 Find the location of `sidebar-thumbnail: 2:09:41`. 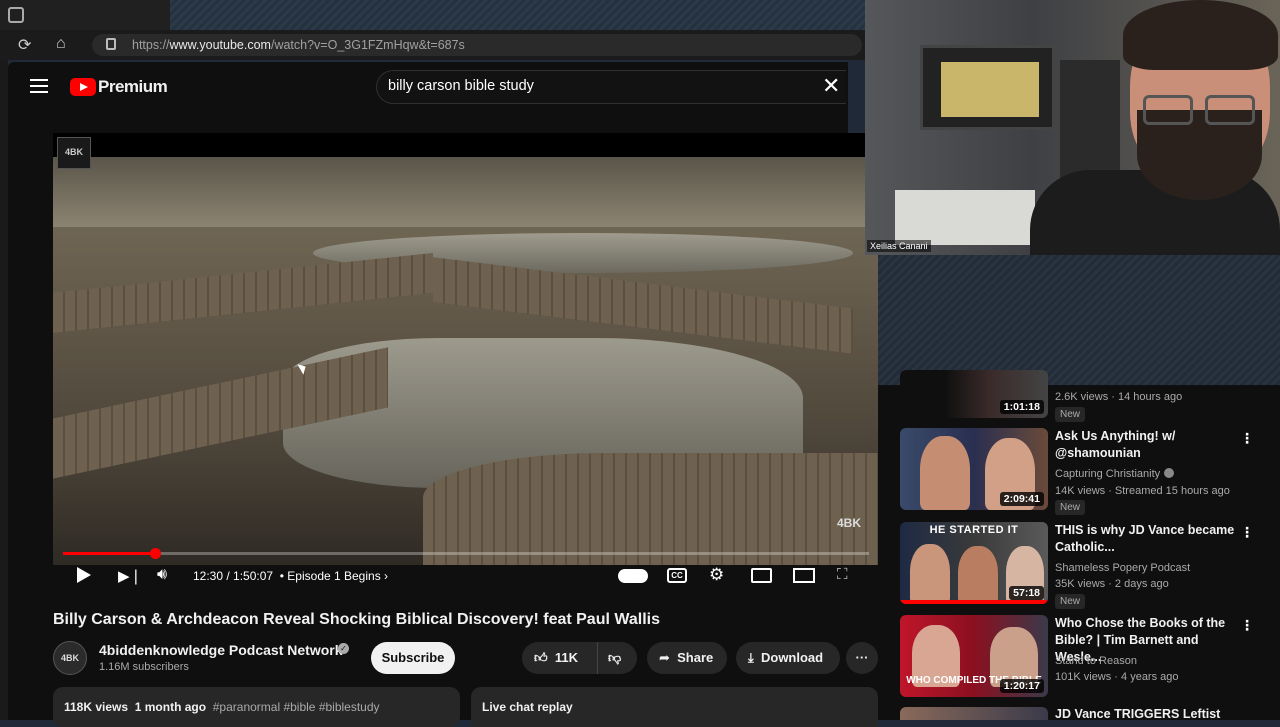

sidebar-thumbnail: 2:09:41 is located at coordinates (974, 469).